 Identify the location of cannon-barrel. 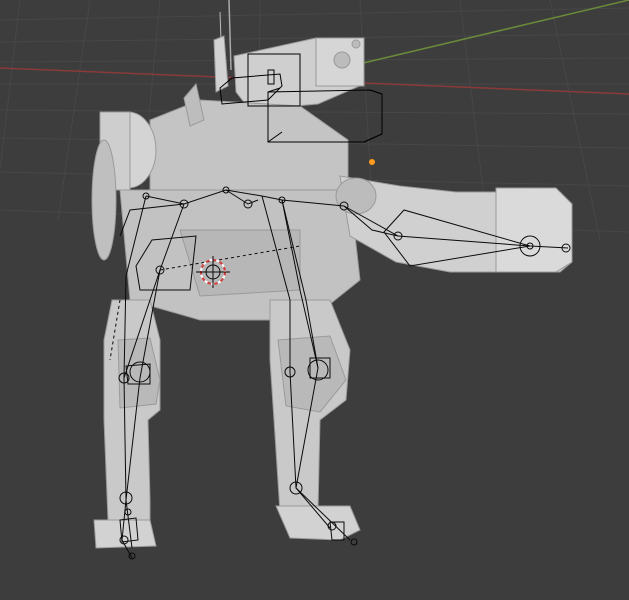
(534, 230).